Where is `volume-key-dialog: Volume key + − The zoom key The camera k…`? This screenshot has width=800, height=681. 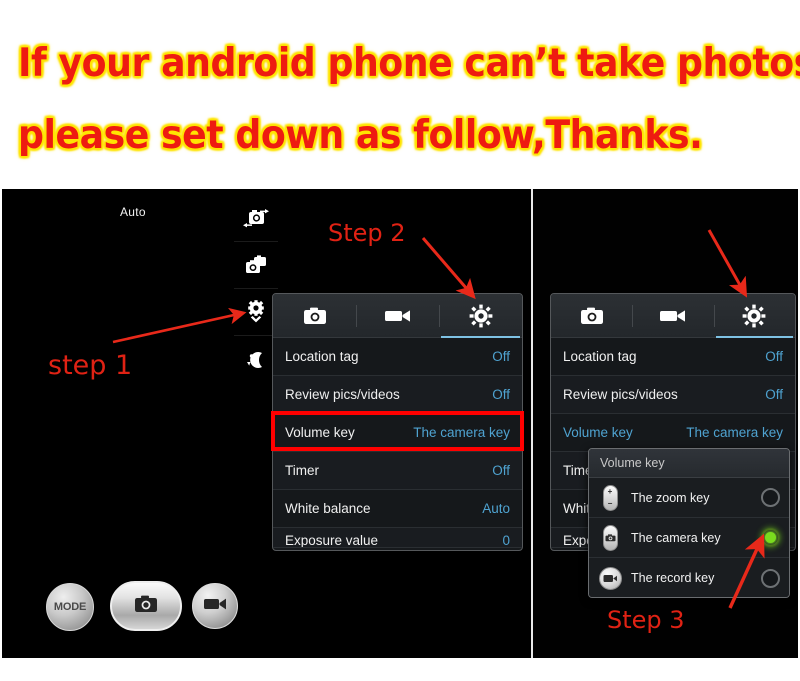
volume-key-dialog: Volume key + − The zoom key The camera k… is located at coordinates (689, 523).